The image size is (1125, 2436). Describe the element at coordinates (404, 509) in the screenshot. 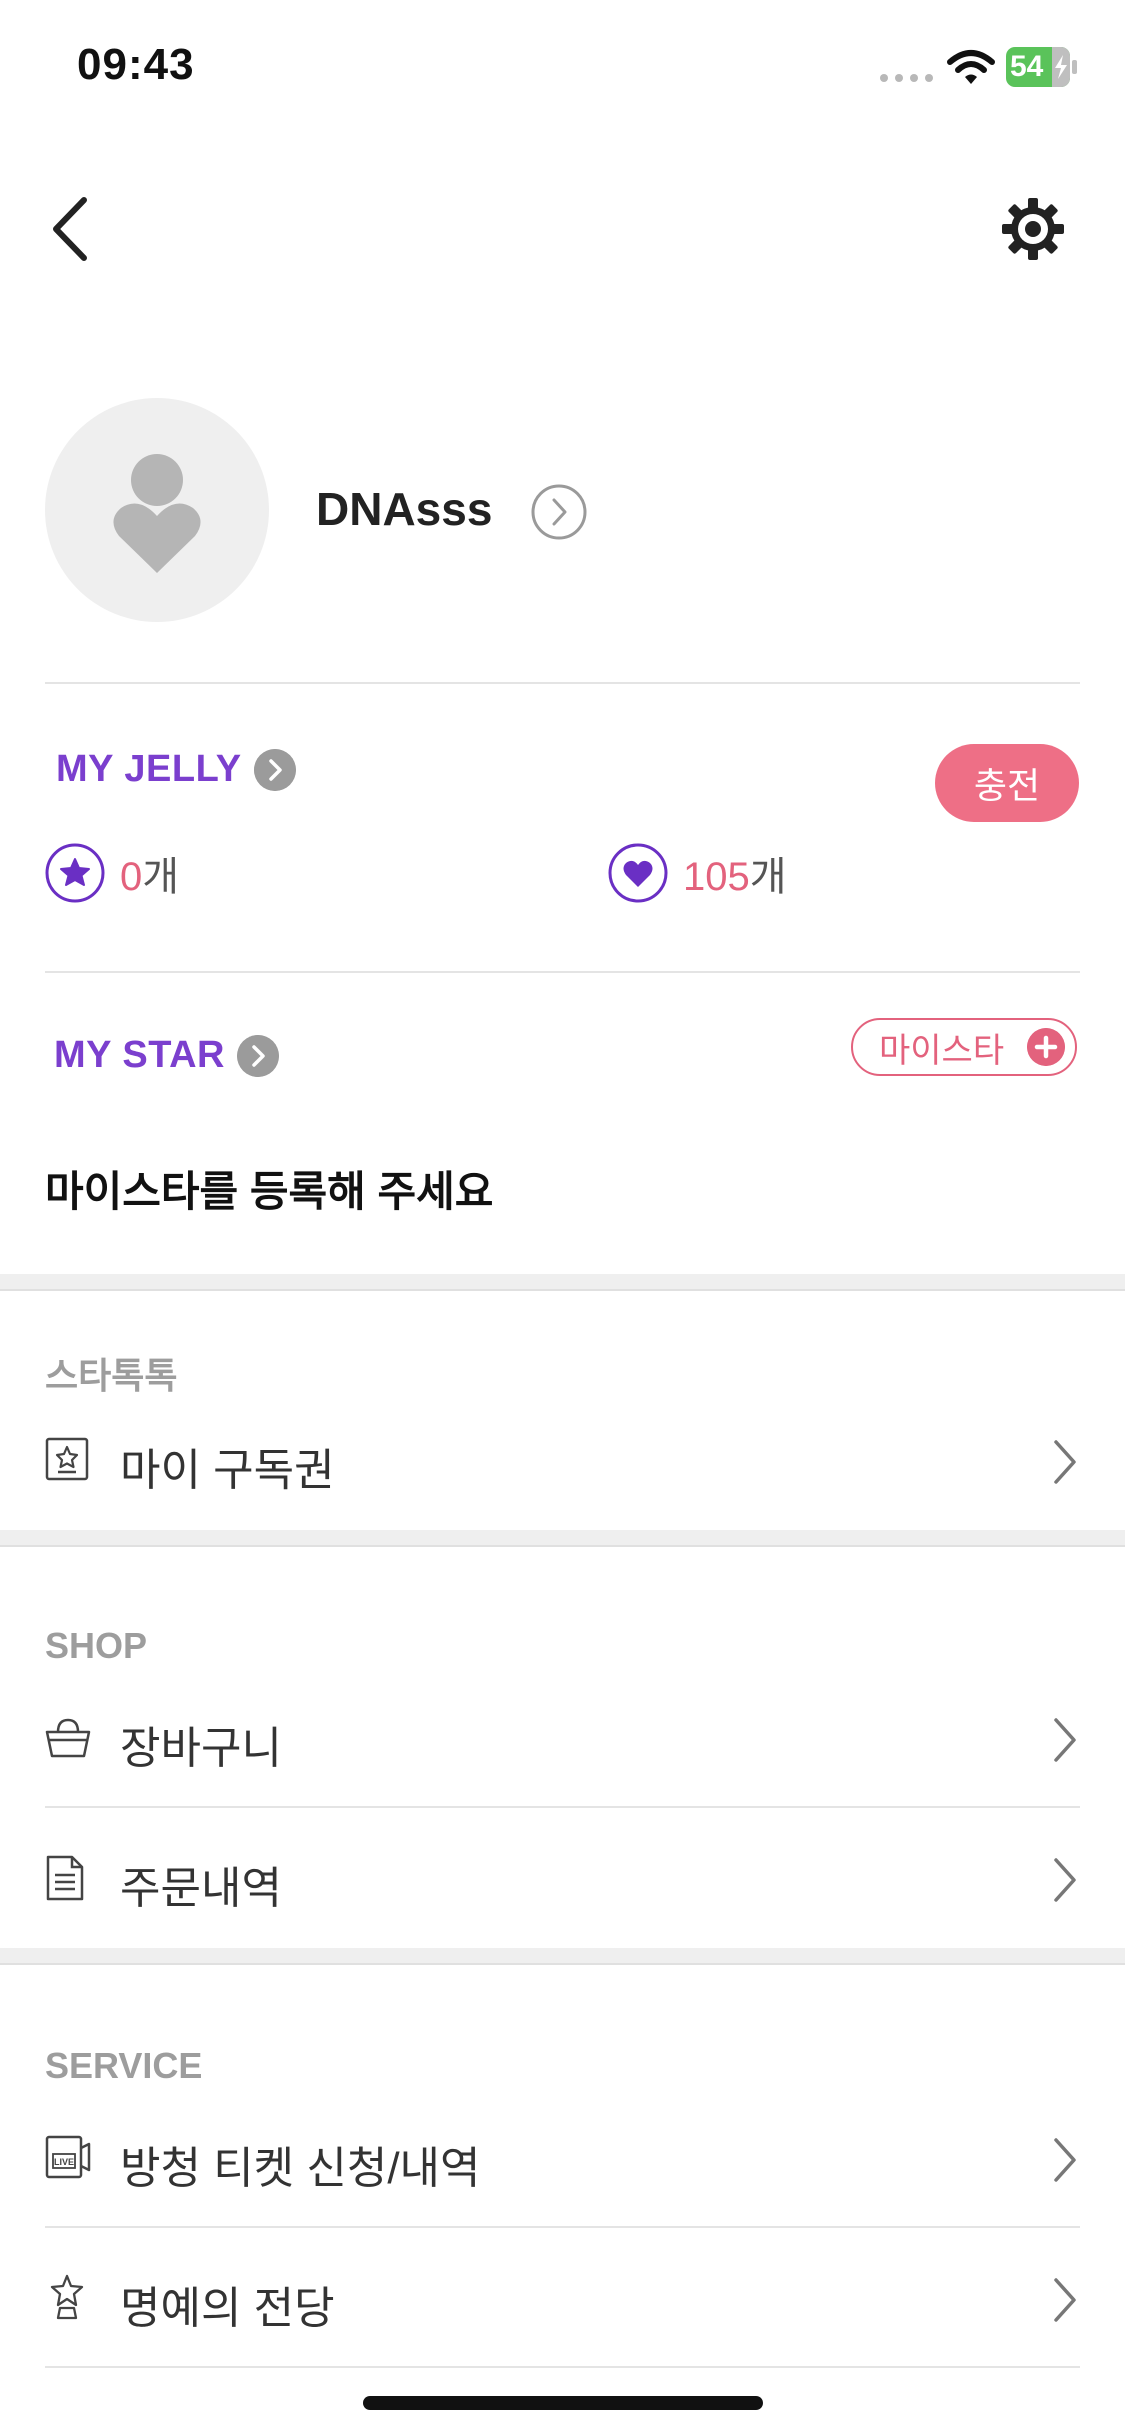

I see `username: DNAsss` at that location.